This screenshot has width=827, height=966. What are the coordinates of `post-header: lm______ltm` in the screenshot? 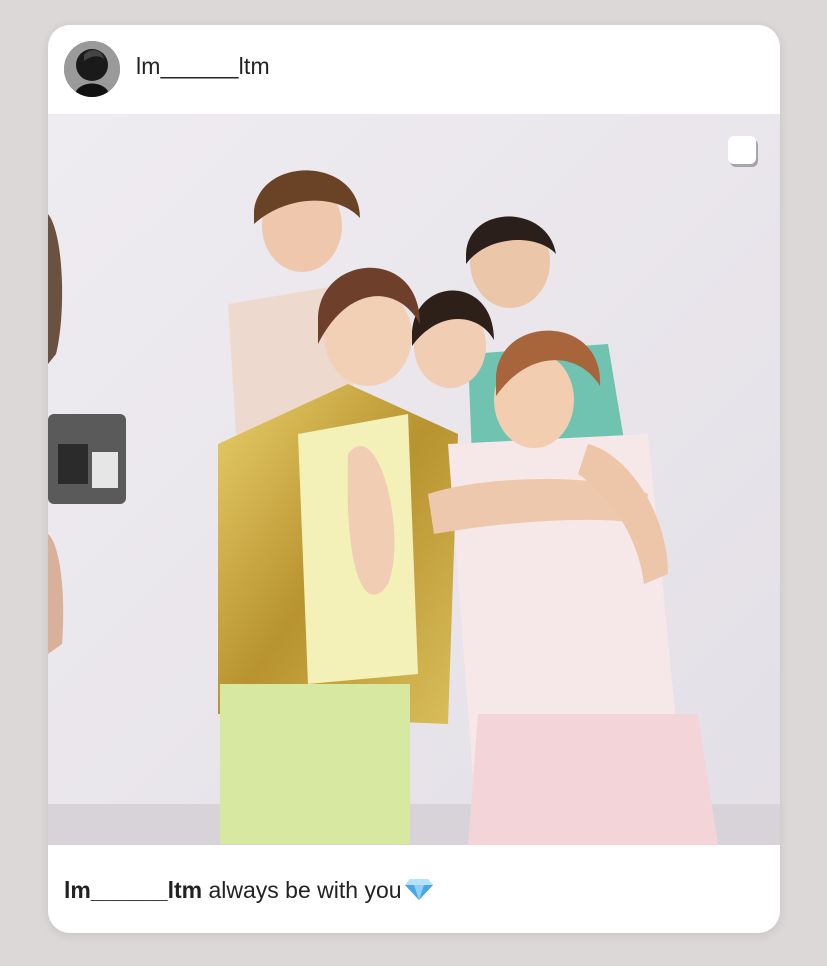 It's located at (414, 69).